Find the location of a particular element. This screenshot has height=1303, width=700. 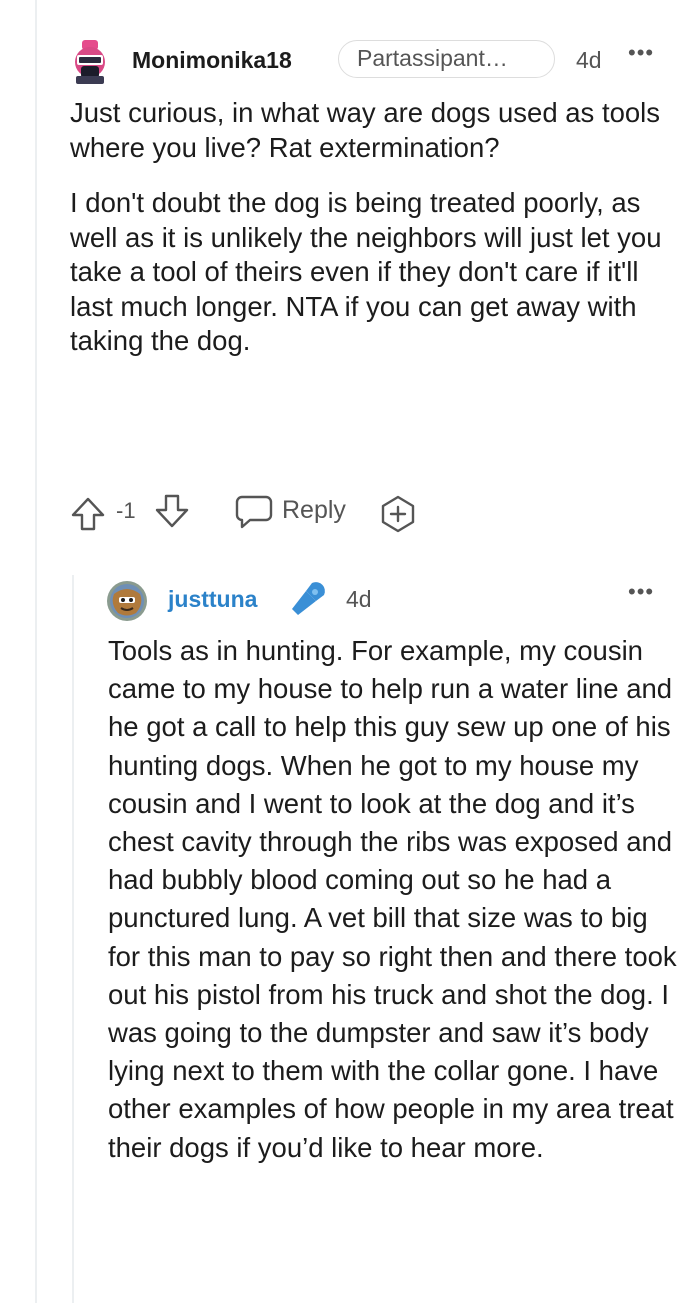

comment-header: Monimonika18 Partassipant… 4d ••• is located at coordinates (380, 61).